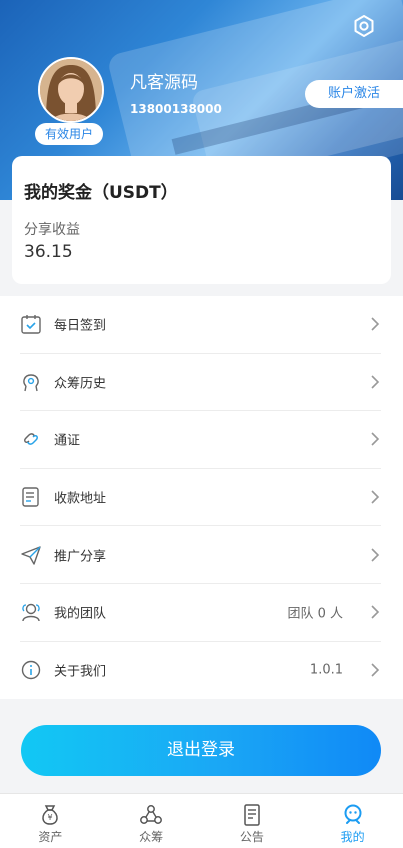 The height and width of the screenshot is (848, 403). I want to click on menu-item-payment-address: 收款地址, so click(200, 498).